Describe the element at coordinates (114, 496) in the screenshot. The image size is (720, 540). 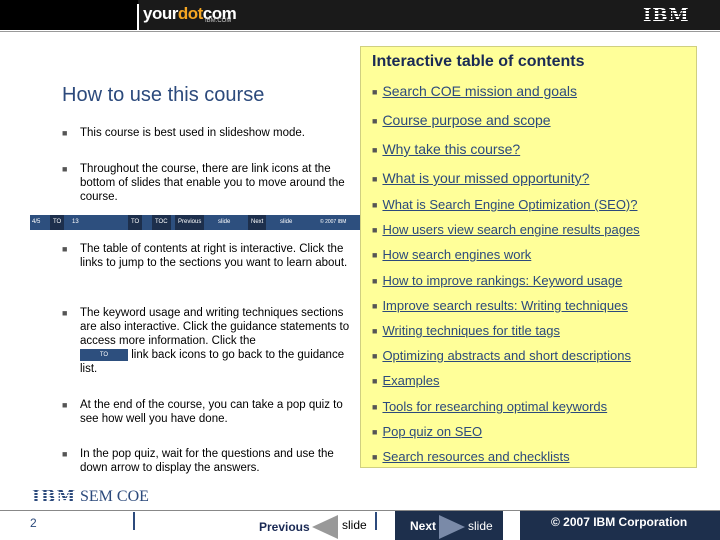
I see `sem-coe-label: SEM COE` at that location.